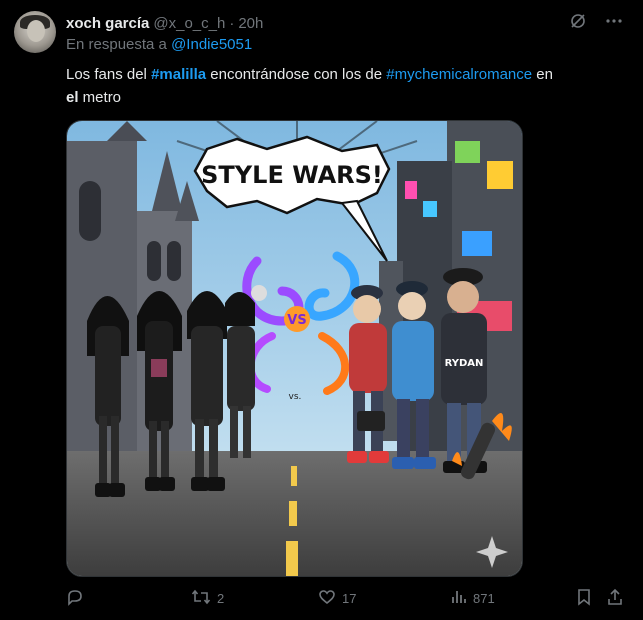  Describe the element at coordinates (75, 598) in the screenshot. I see `reply-icon` at that location.